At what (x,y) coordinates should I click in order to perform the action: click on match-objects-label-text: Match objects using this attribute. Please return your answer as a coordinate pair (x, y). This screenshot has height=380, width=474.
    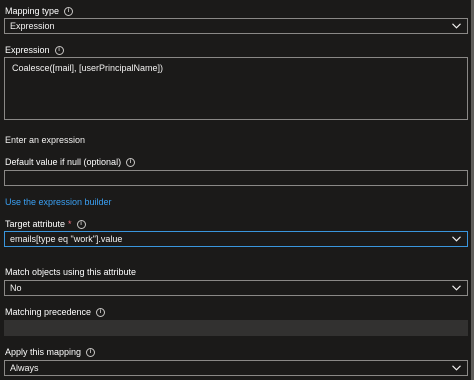
    Looking at the image, I should click on (71, 272).